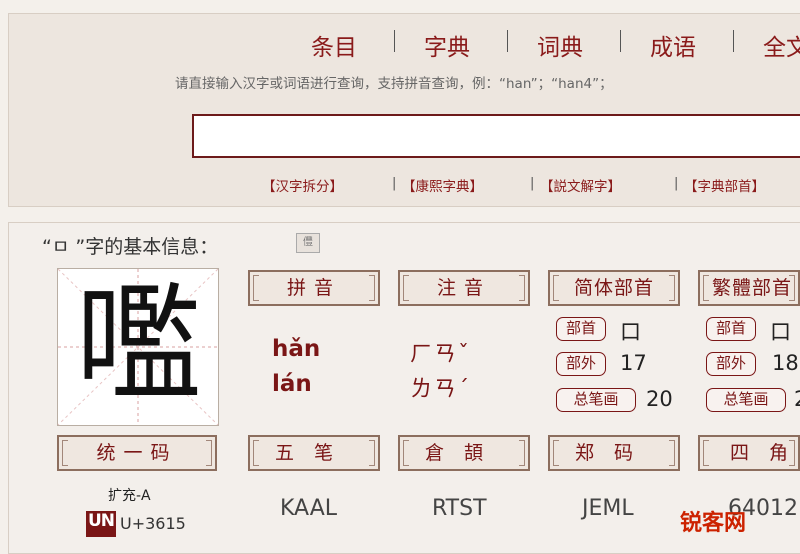  Describe the element at coordinates (464, 288) in the screenshot. I see `header-zhuyin: 注音` at that location.